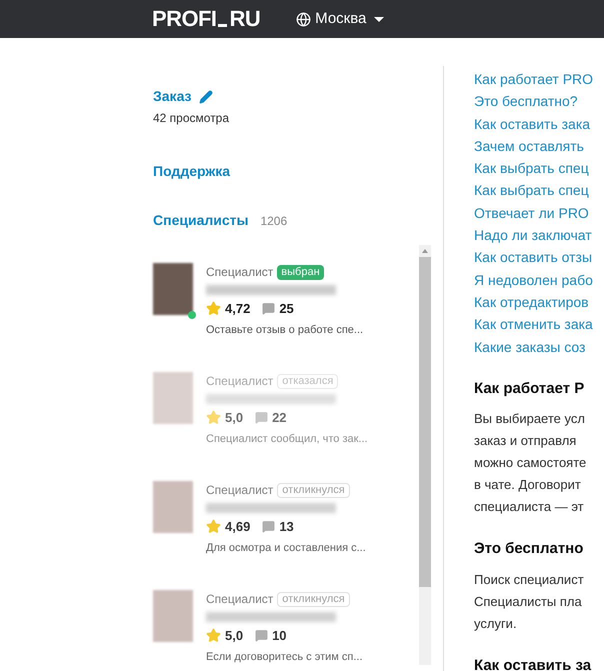 The image size is (604, 671). I want to click on logo: PROFI RU, so click(206, 19).